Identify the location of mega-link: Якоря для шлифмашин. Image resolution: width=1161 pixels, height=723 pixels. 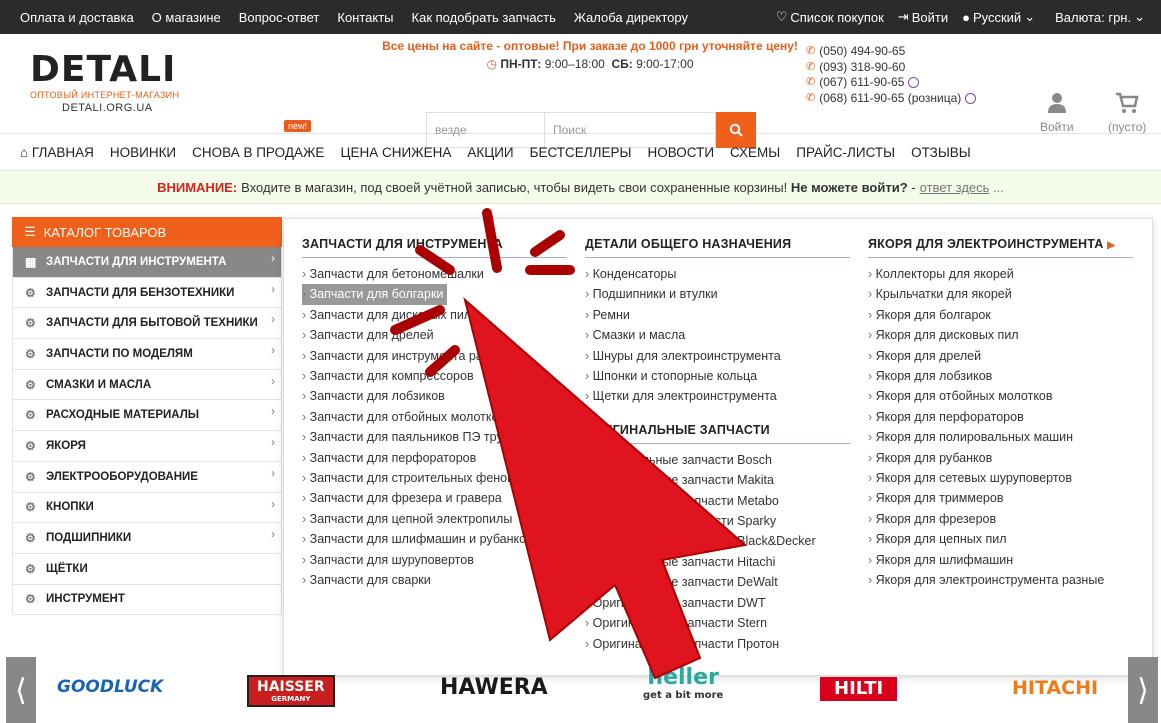
(1000, 560).